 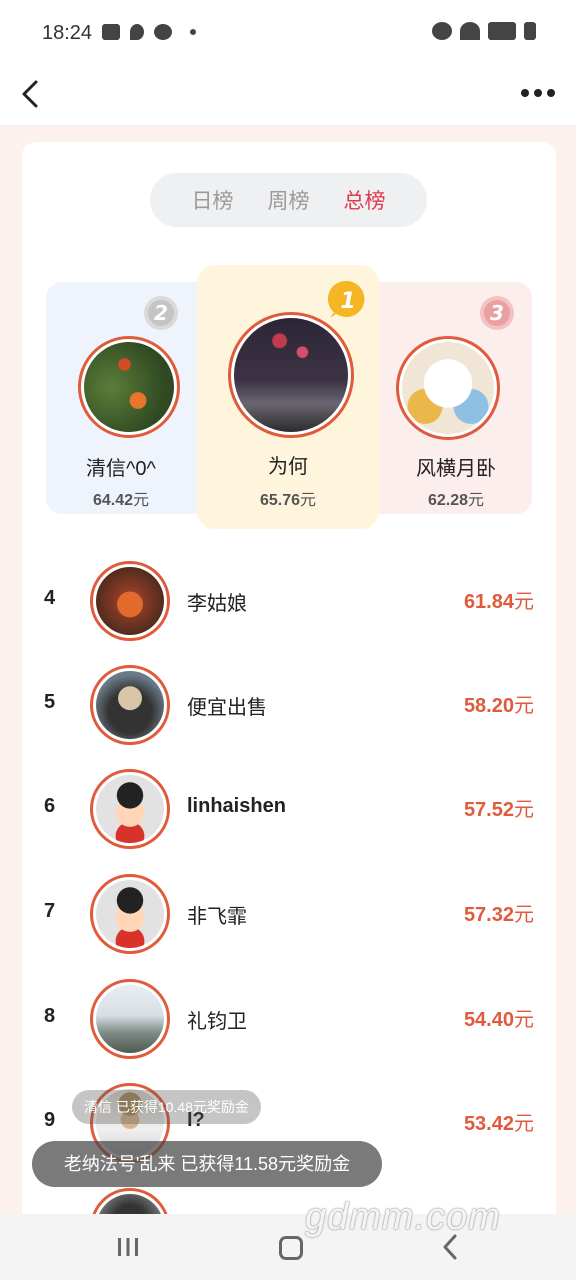 I want to click on podium-second-amount: 64.42元, so click(x=121, y=498).